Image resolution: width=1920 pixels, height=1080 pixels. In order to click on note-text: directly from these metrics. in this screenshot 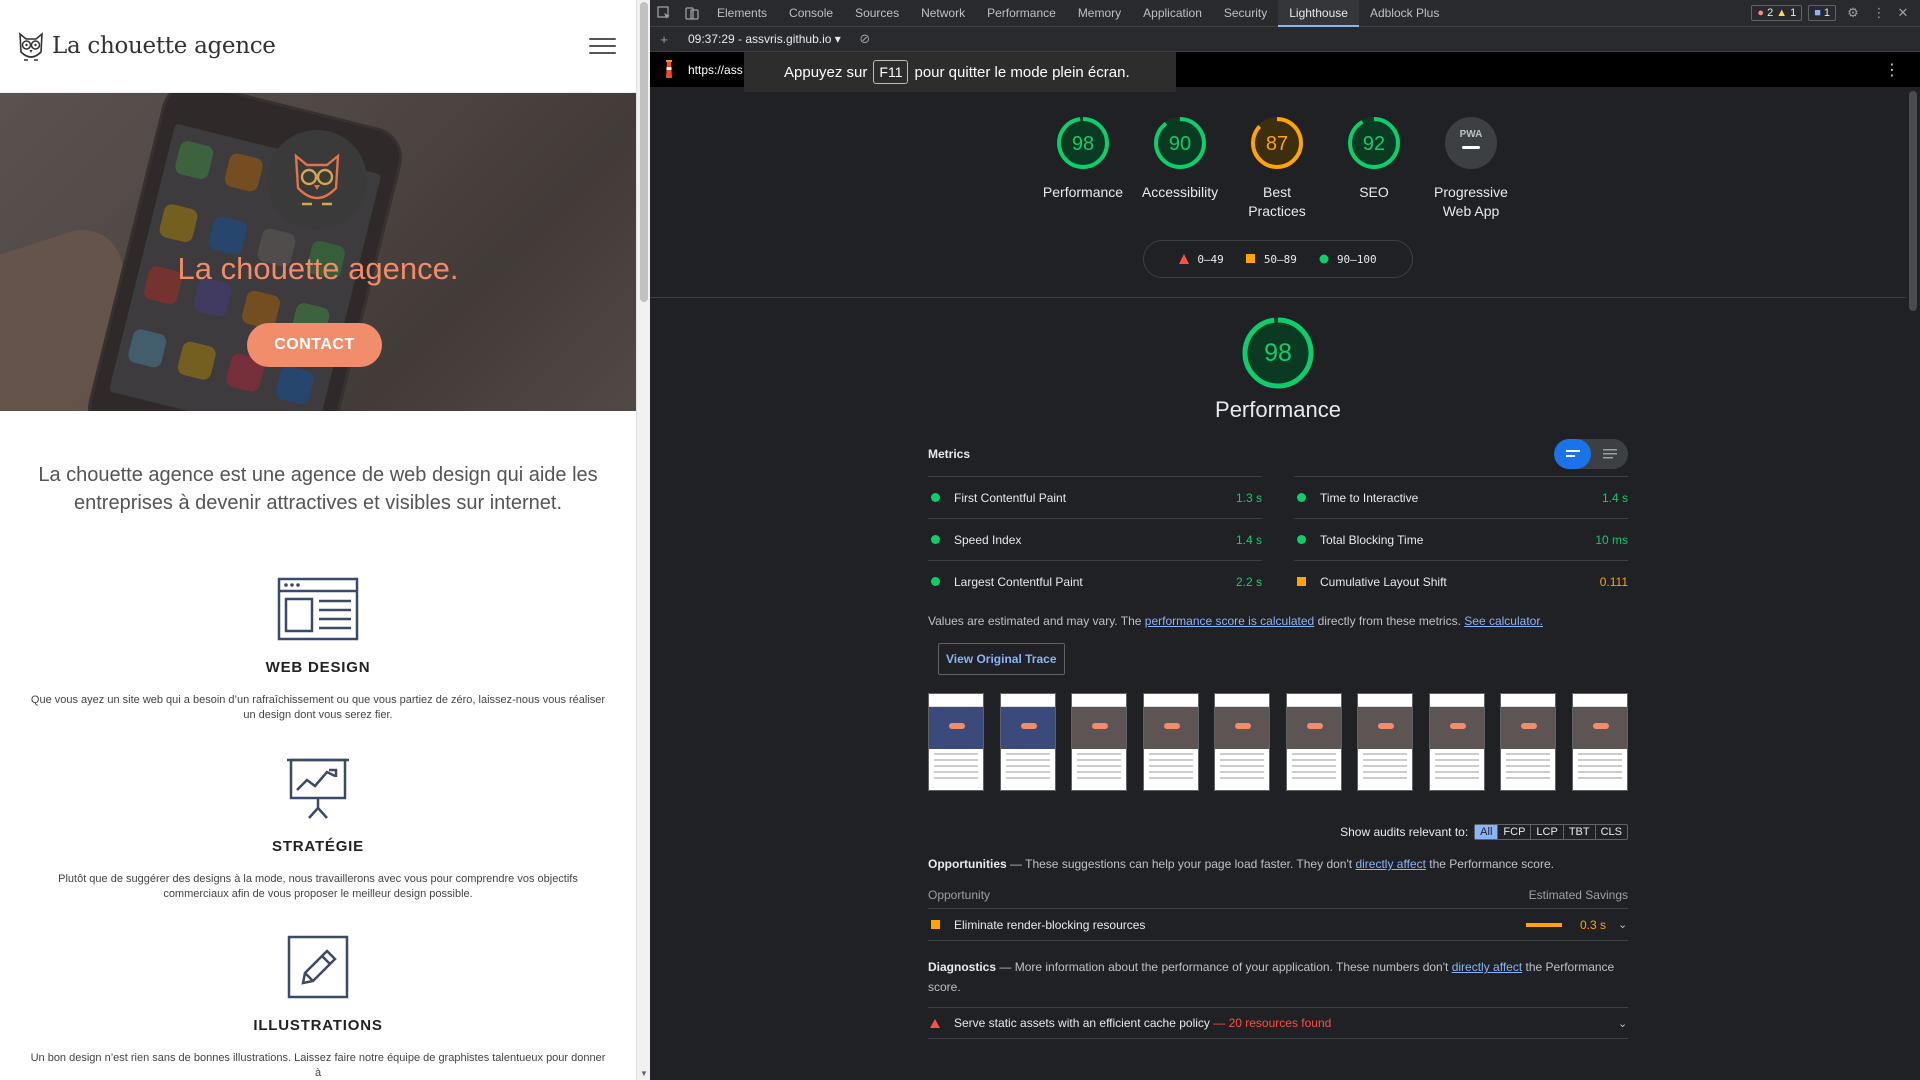, I will do `click(1389, 621)`.